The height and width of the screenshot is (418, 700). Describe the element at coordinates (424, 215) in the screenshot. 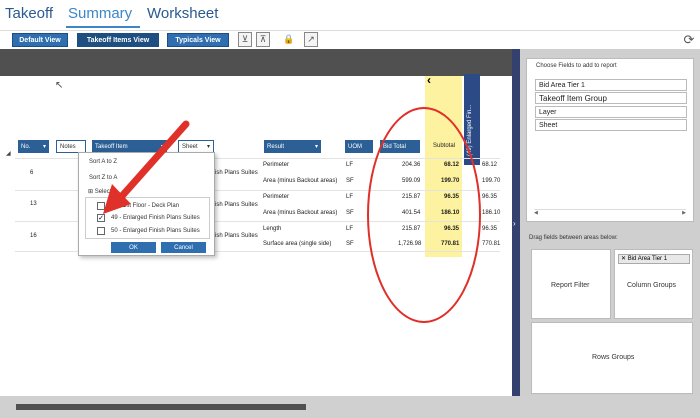

I see `annotation-circle` at that location.